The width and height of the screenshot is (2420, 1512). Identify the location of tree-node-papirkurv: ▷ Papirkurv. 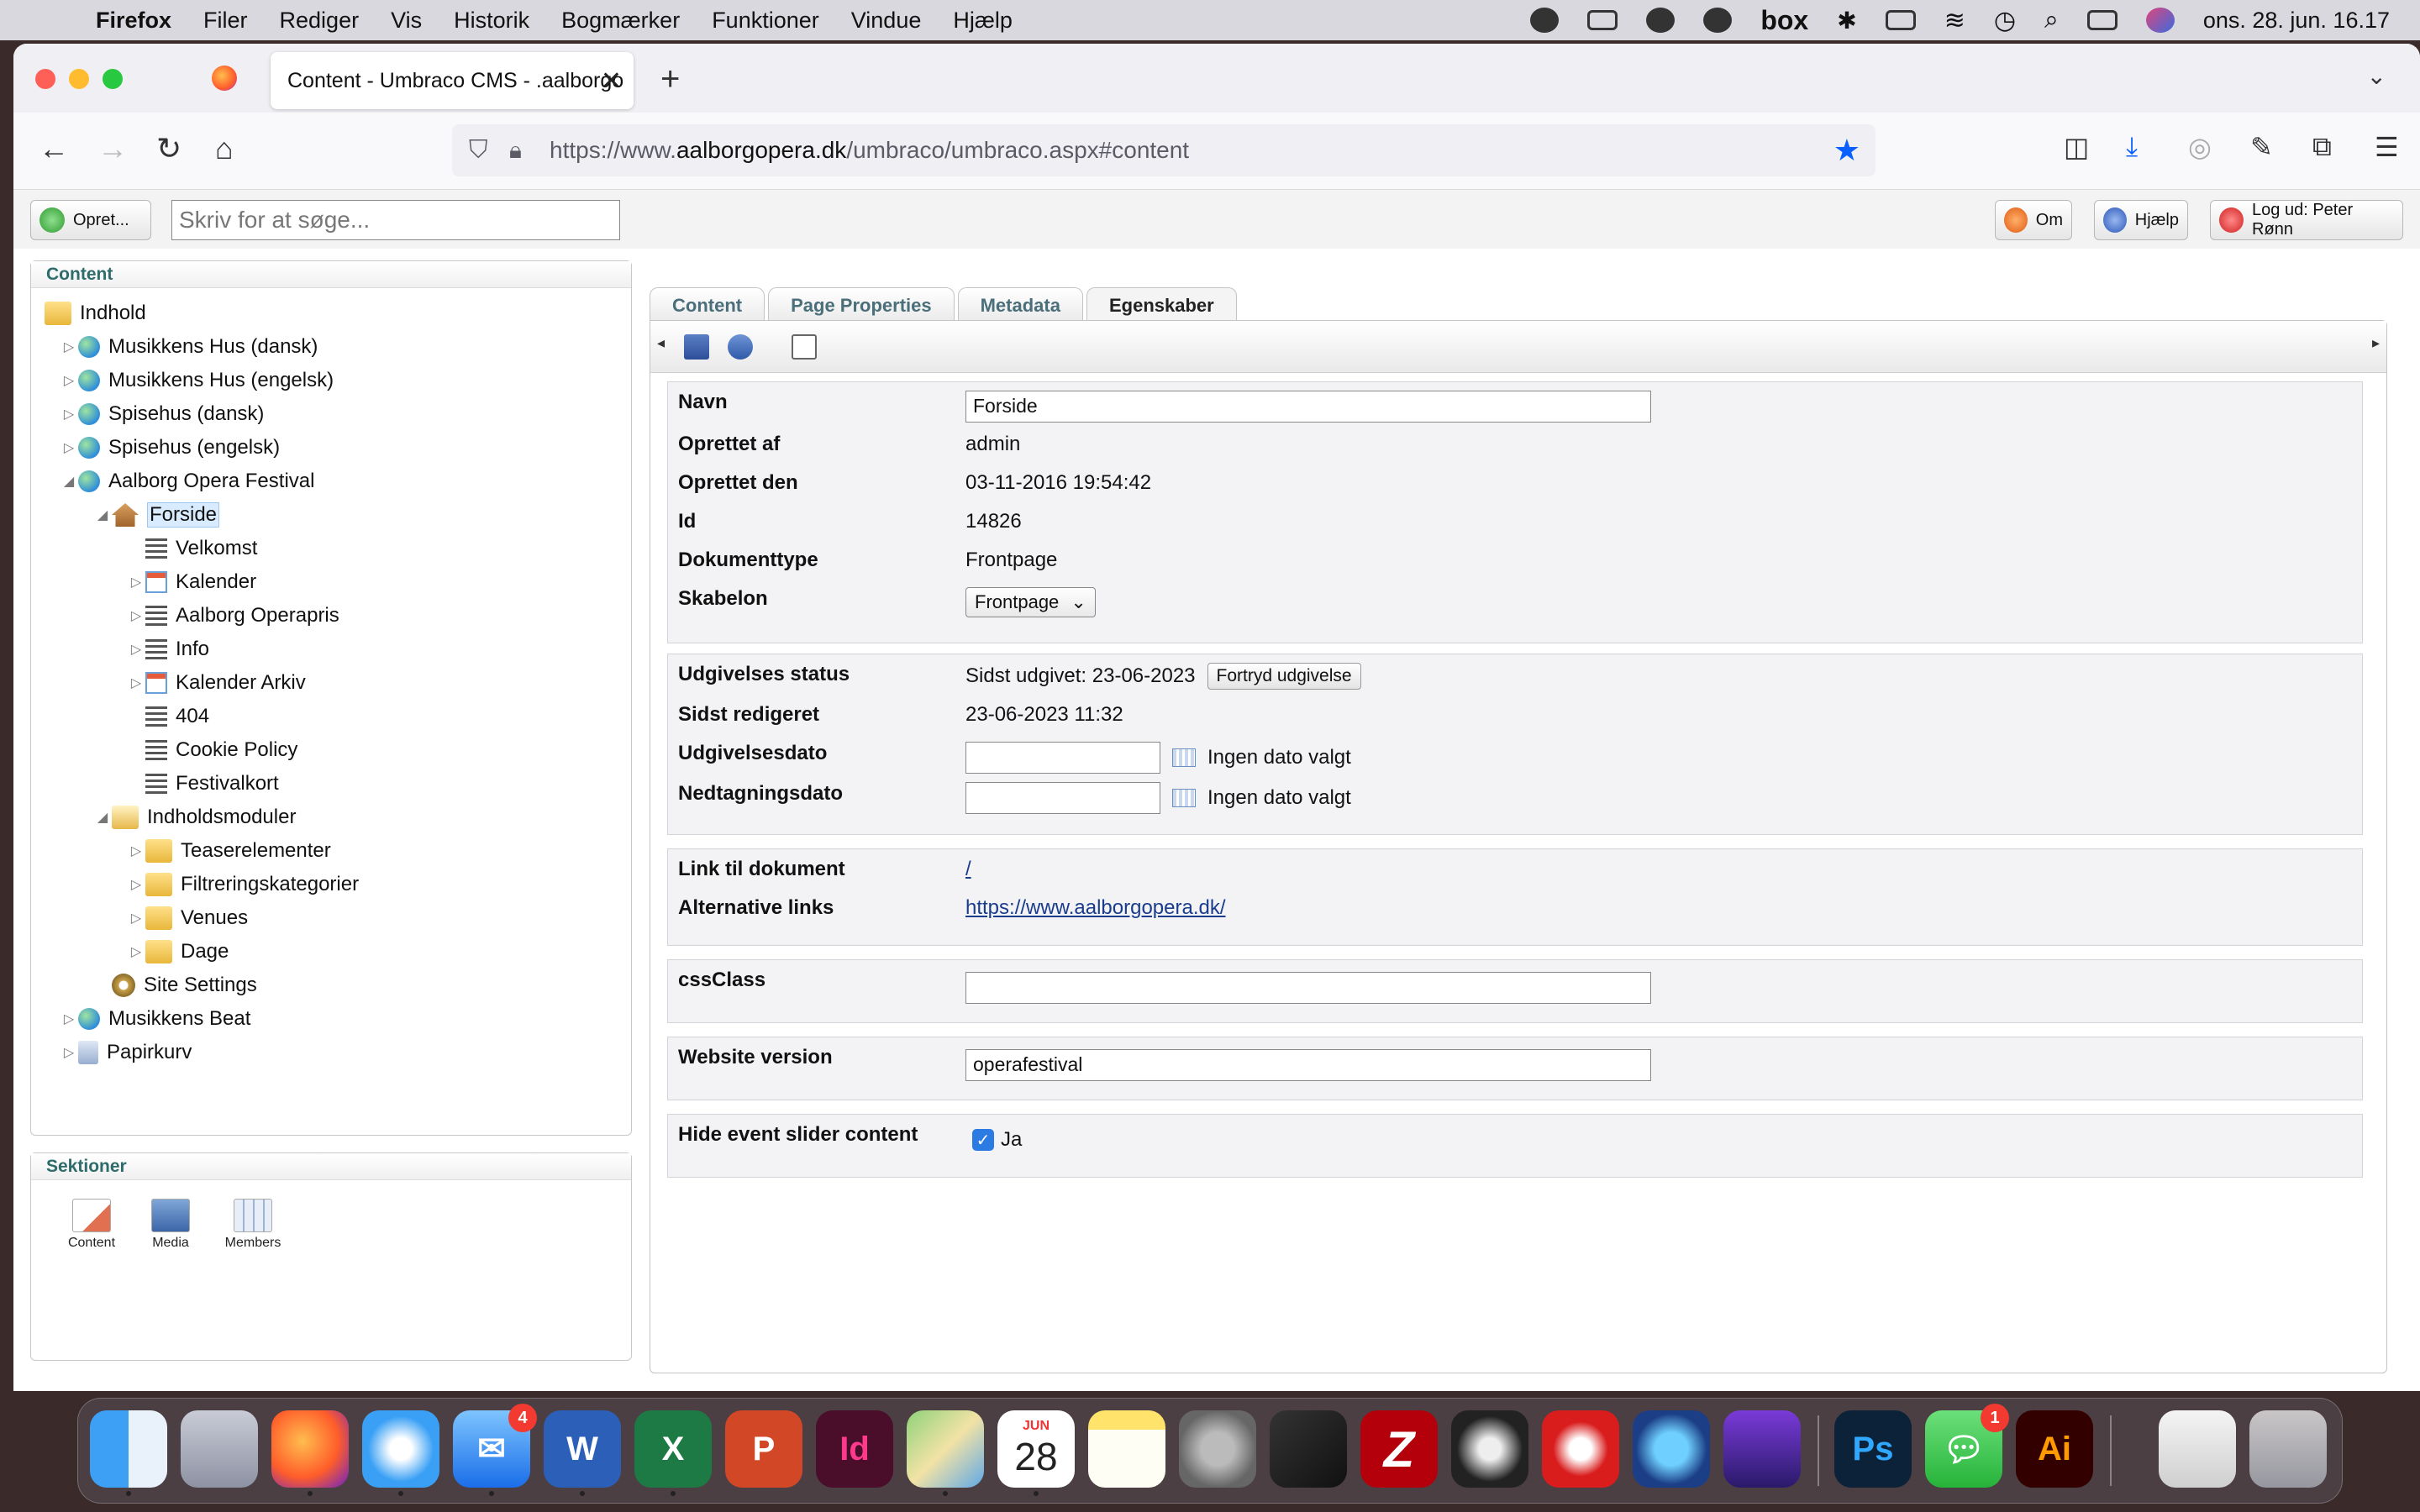
(126, 1052).